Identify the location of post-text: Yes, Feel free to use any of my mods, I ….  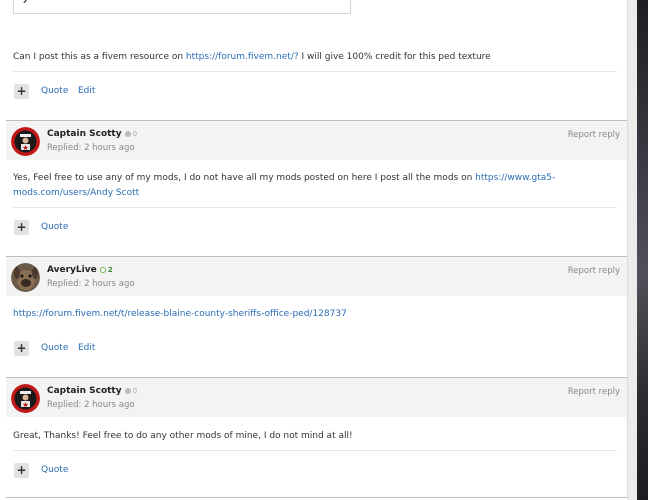
(244, 178).